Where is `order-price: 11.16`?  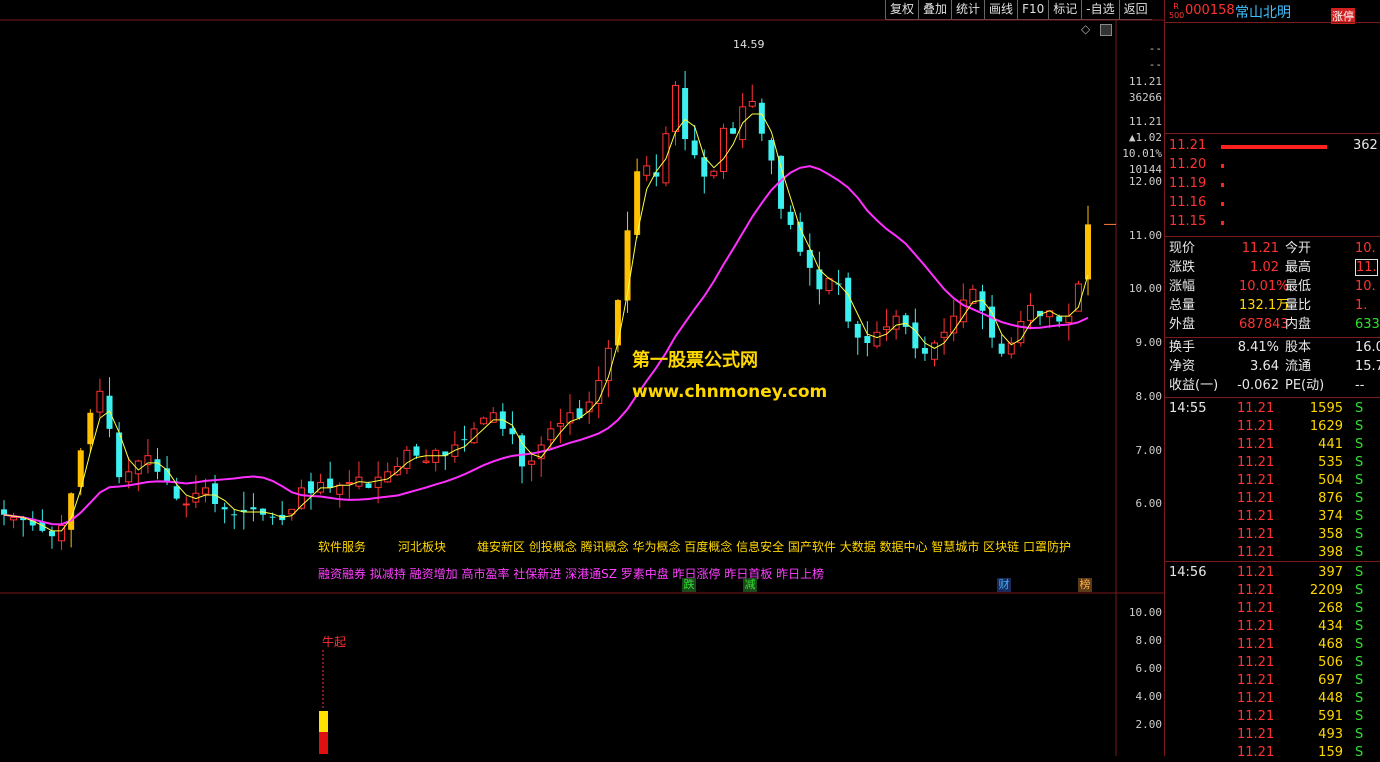 order-price: 11.16 is located at coordinates (1188, 202).